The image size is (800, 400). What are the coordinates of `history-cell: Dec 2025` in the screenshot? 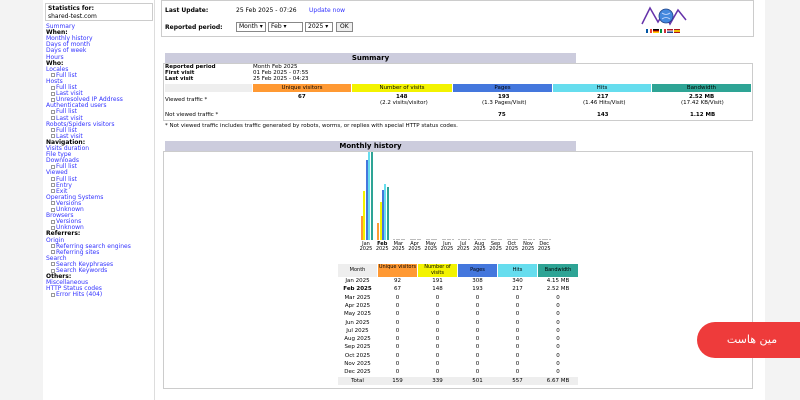 It's located at (357, 372).